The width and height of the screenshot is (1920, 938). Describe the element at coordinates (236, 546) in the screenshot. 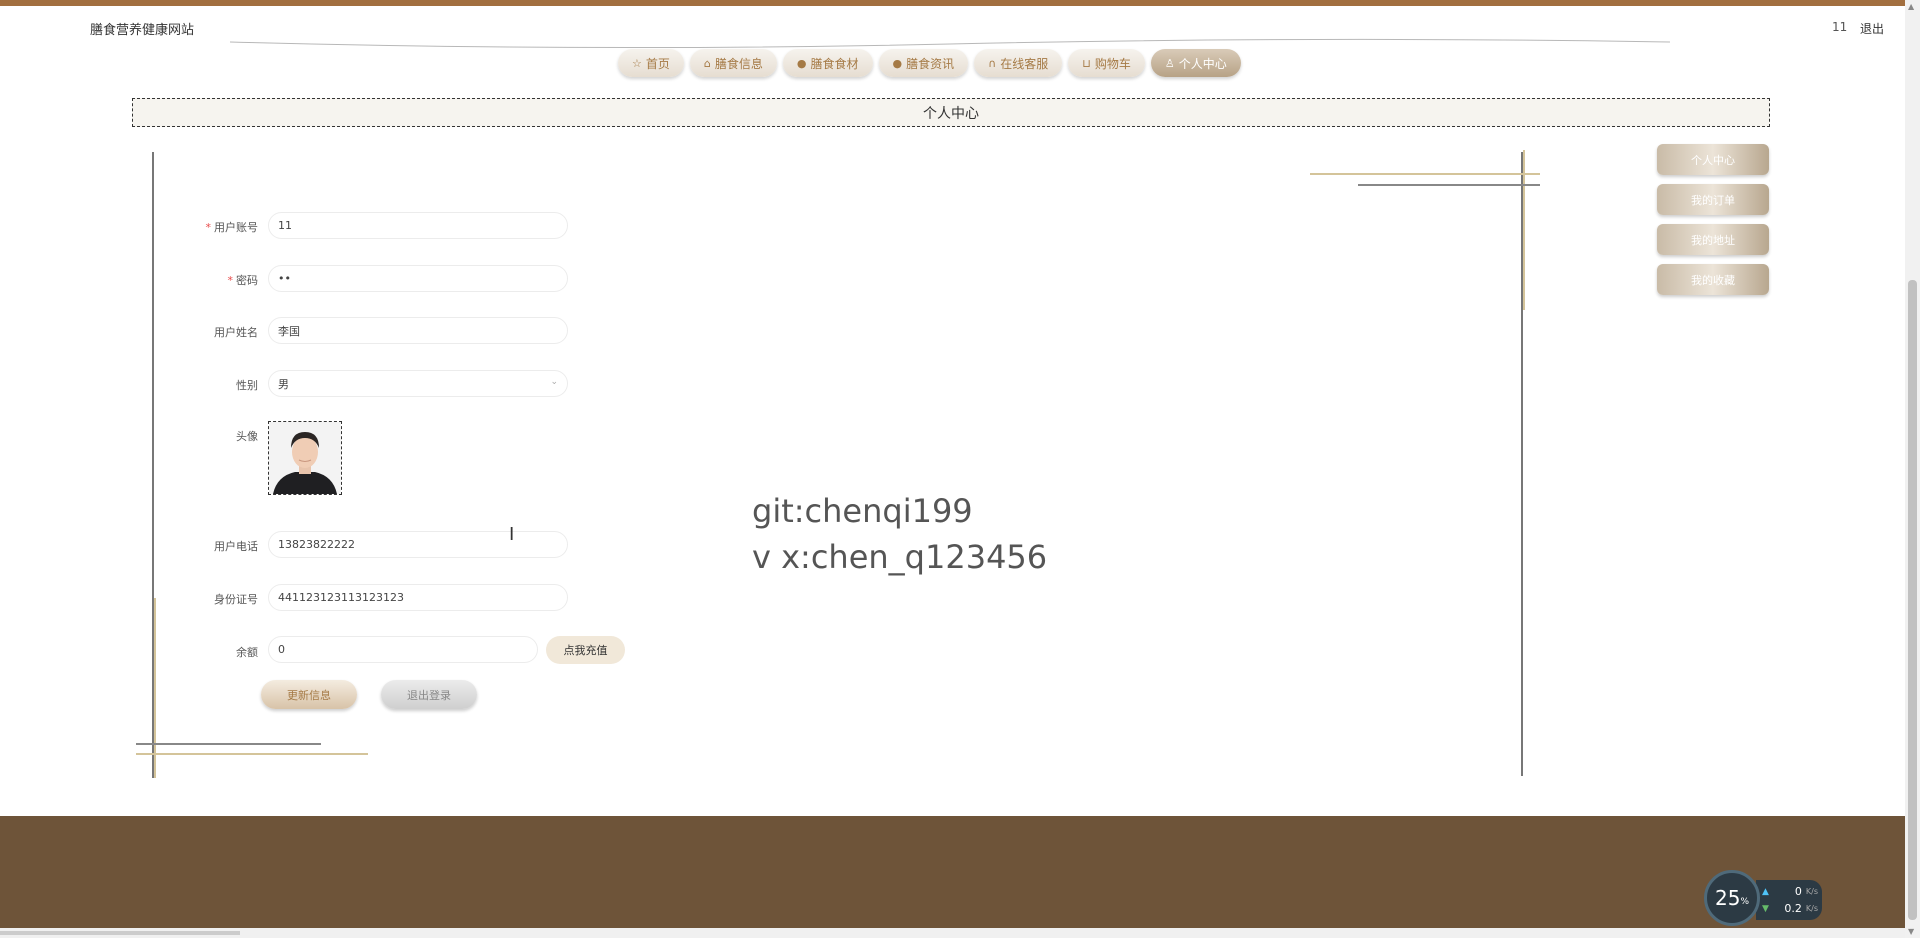

I see `phone-label: 用户电话` at that location.